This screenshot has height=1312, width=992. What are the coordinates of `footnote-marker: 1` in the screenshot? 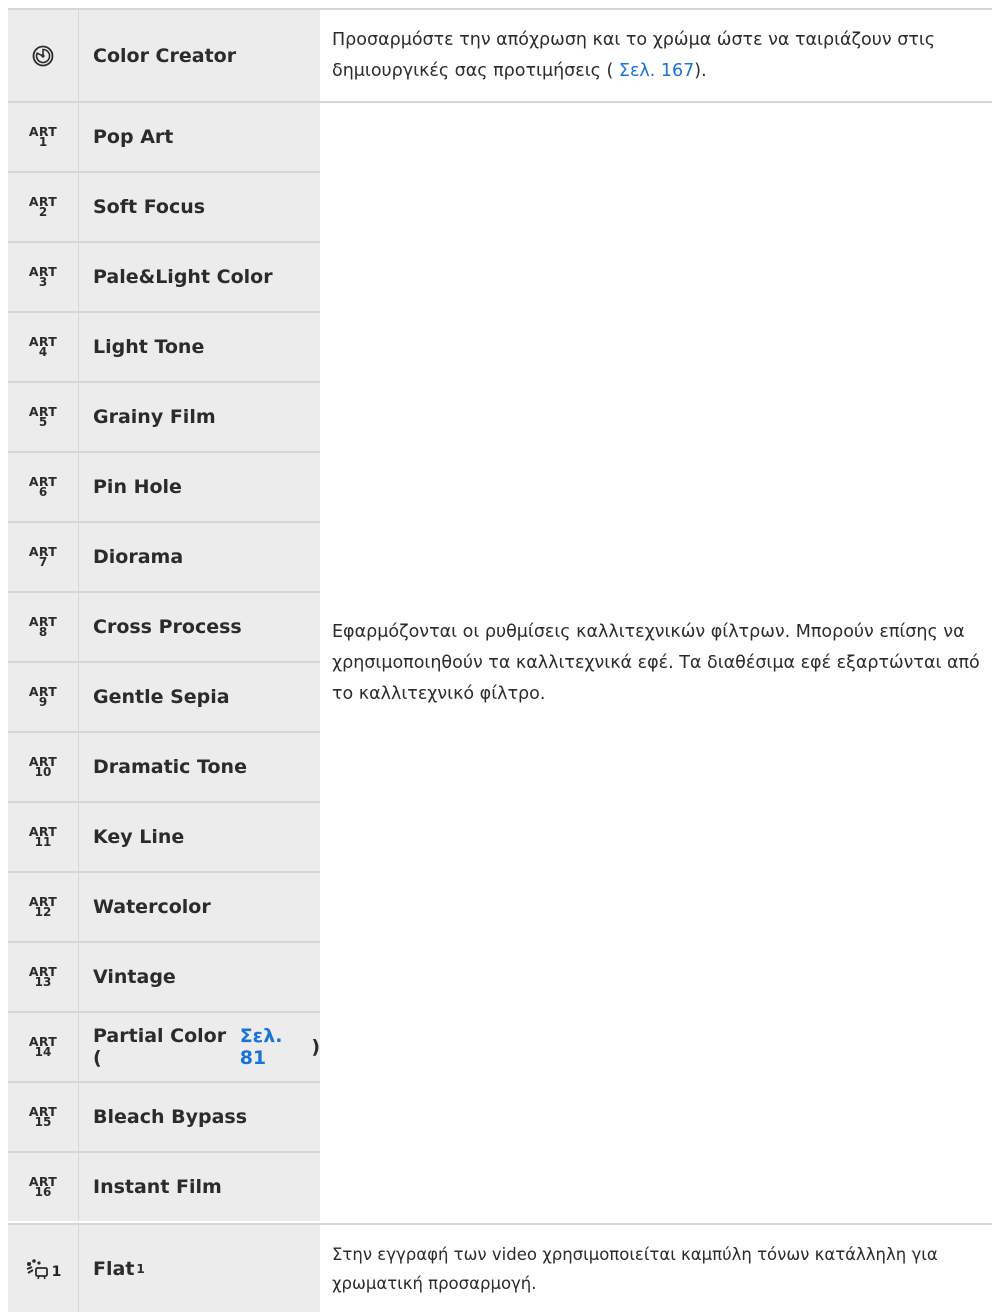 It's located at (140, 1268).